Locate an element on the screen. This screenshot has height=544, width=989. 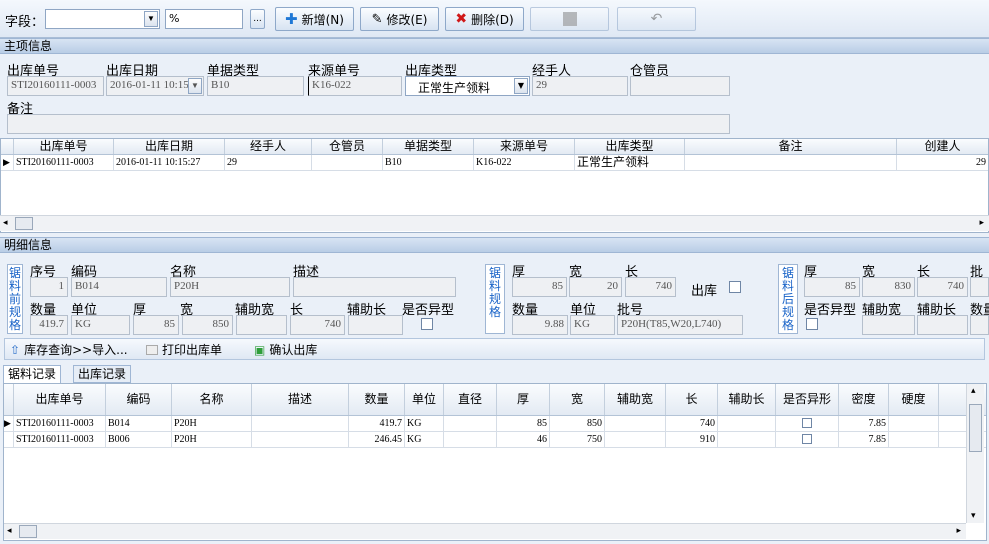
s-width-field: 20 is located at coordinates (595, 287).